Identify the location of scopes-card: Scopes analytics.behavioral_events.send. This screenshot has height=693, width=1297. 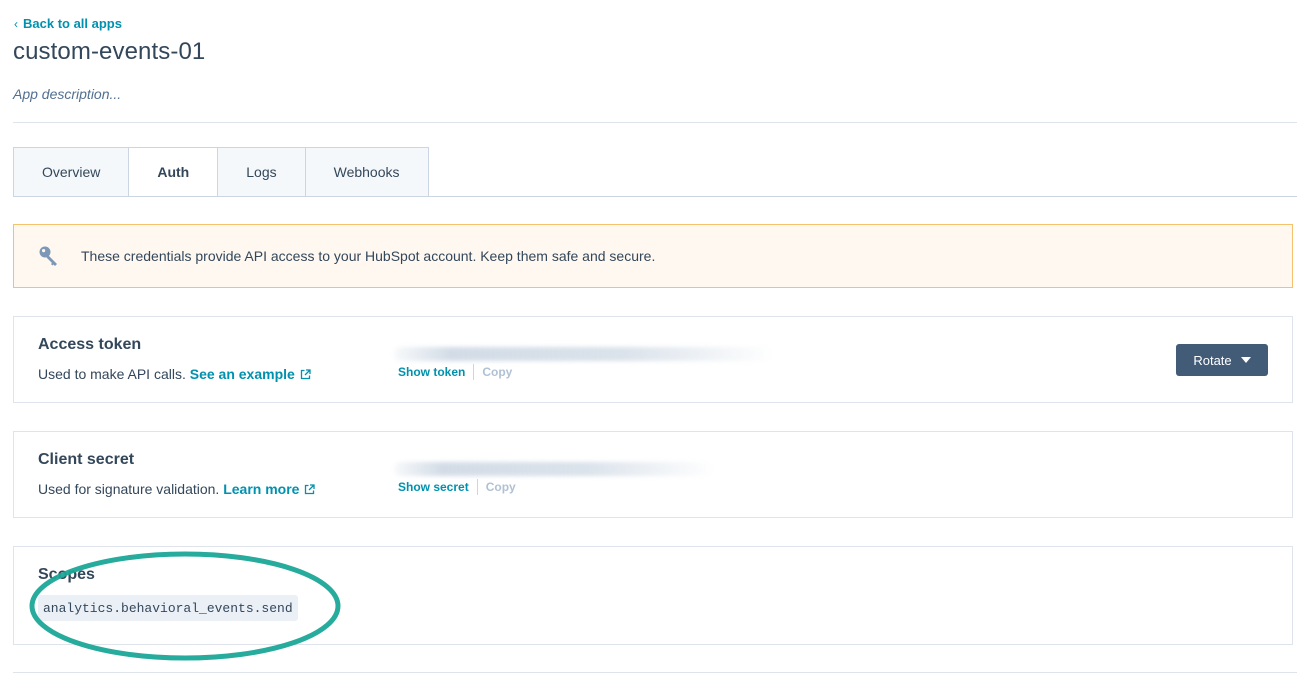
(653, 595).